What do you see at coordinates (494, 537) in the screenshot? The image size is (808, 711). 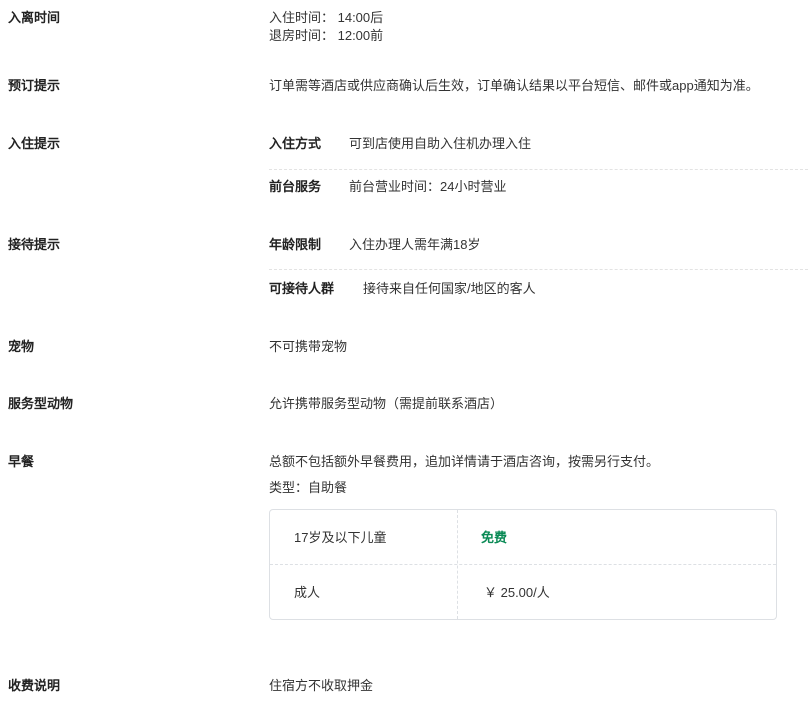 I see `price-row-child-value: 免费` at bounding box center [494, 537].